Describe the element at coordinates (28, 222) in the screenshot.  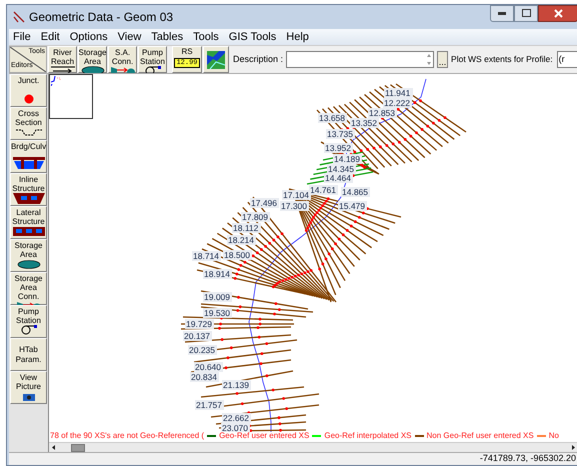
I see `tool-button: Lateral Structure` at that location.